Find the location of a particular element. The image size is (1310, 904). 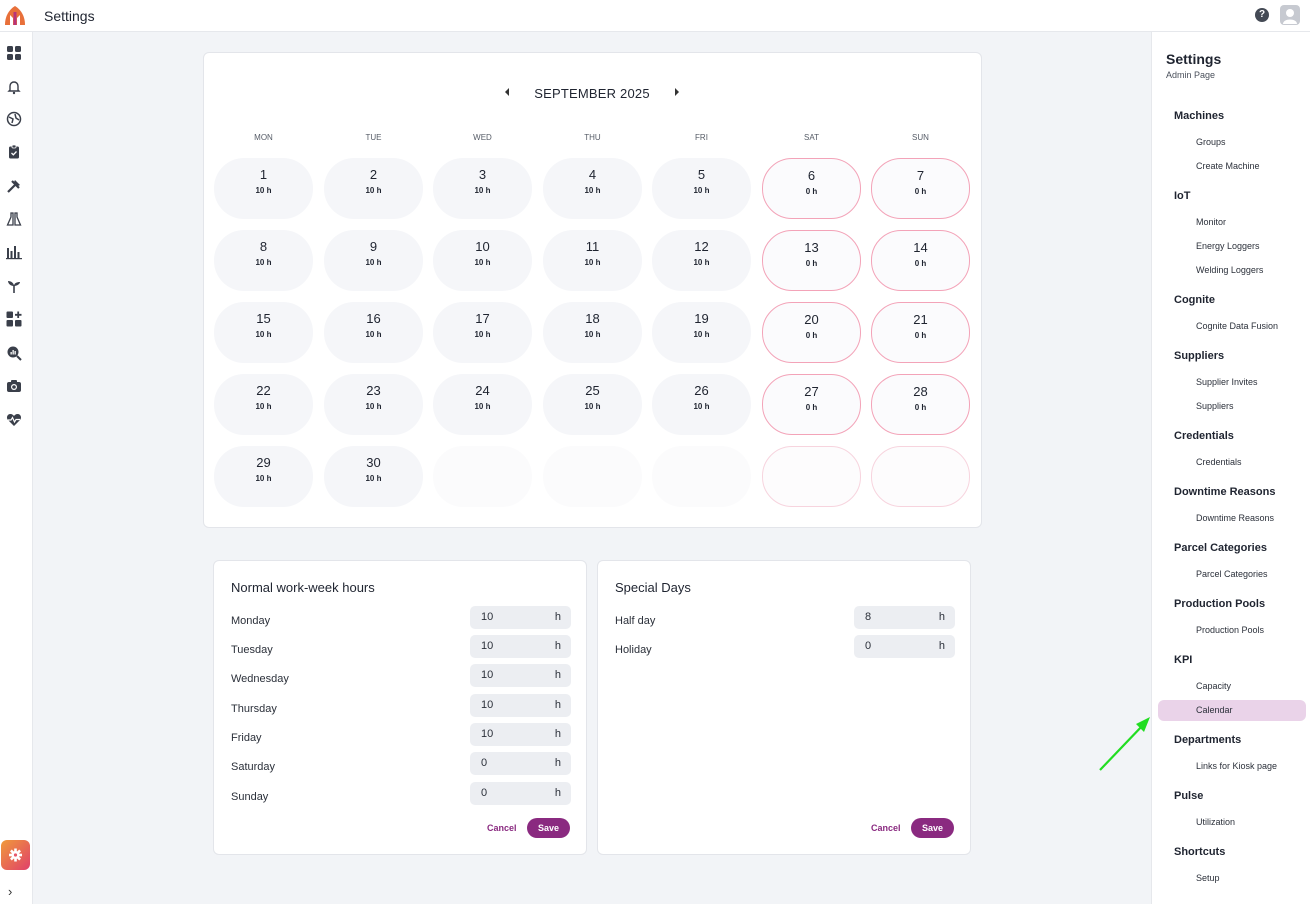

side-section-heading: Suppliers is located at coordinates (1199, 356).